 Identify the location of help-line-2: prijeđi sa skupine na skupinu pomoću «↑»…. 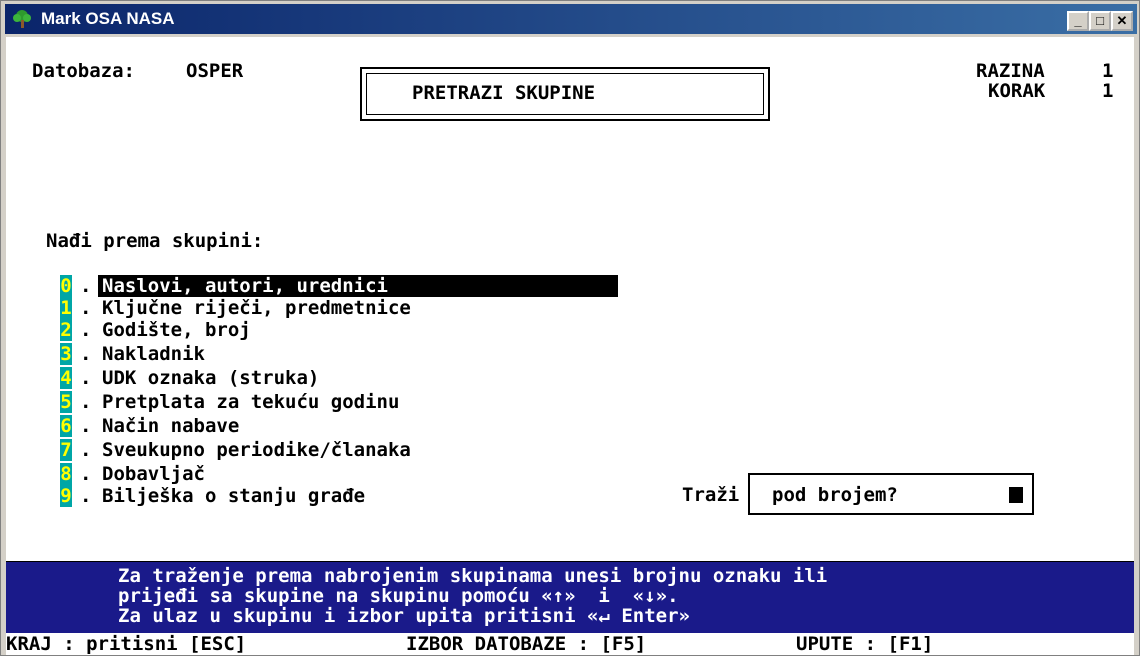
(398, 596).